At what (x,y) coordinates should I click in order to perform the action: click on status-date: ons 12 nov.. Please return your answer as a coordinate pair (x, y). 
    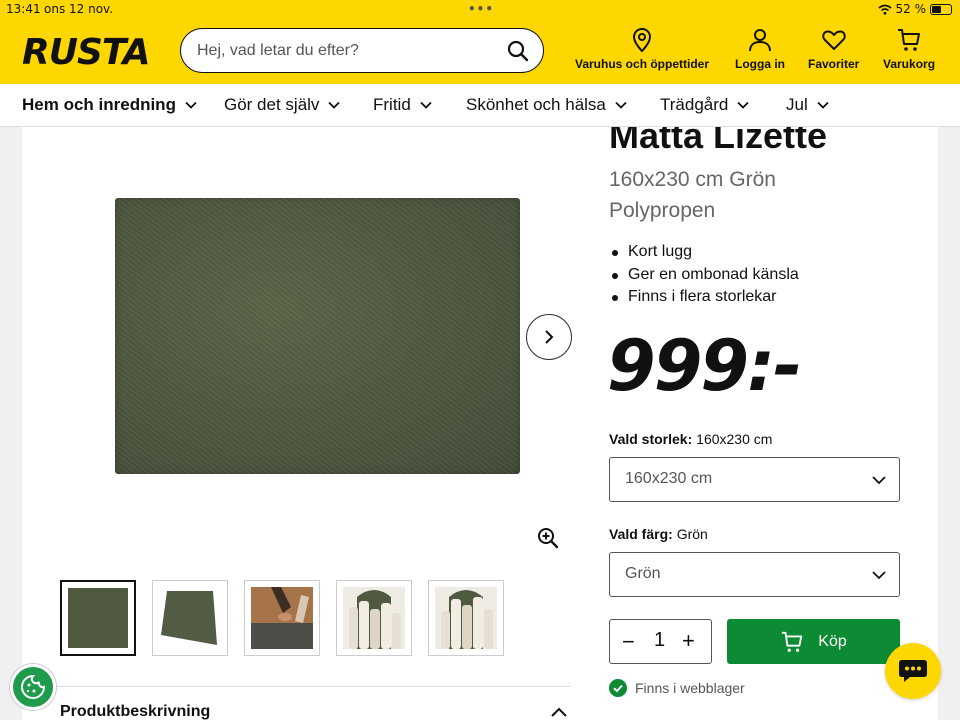
    Looking at the image, I should click on (79, 9).